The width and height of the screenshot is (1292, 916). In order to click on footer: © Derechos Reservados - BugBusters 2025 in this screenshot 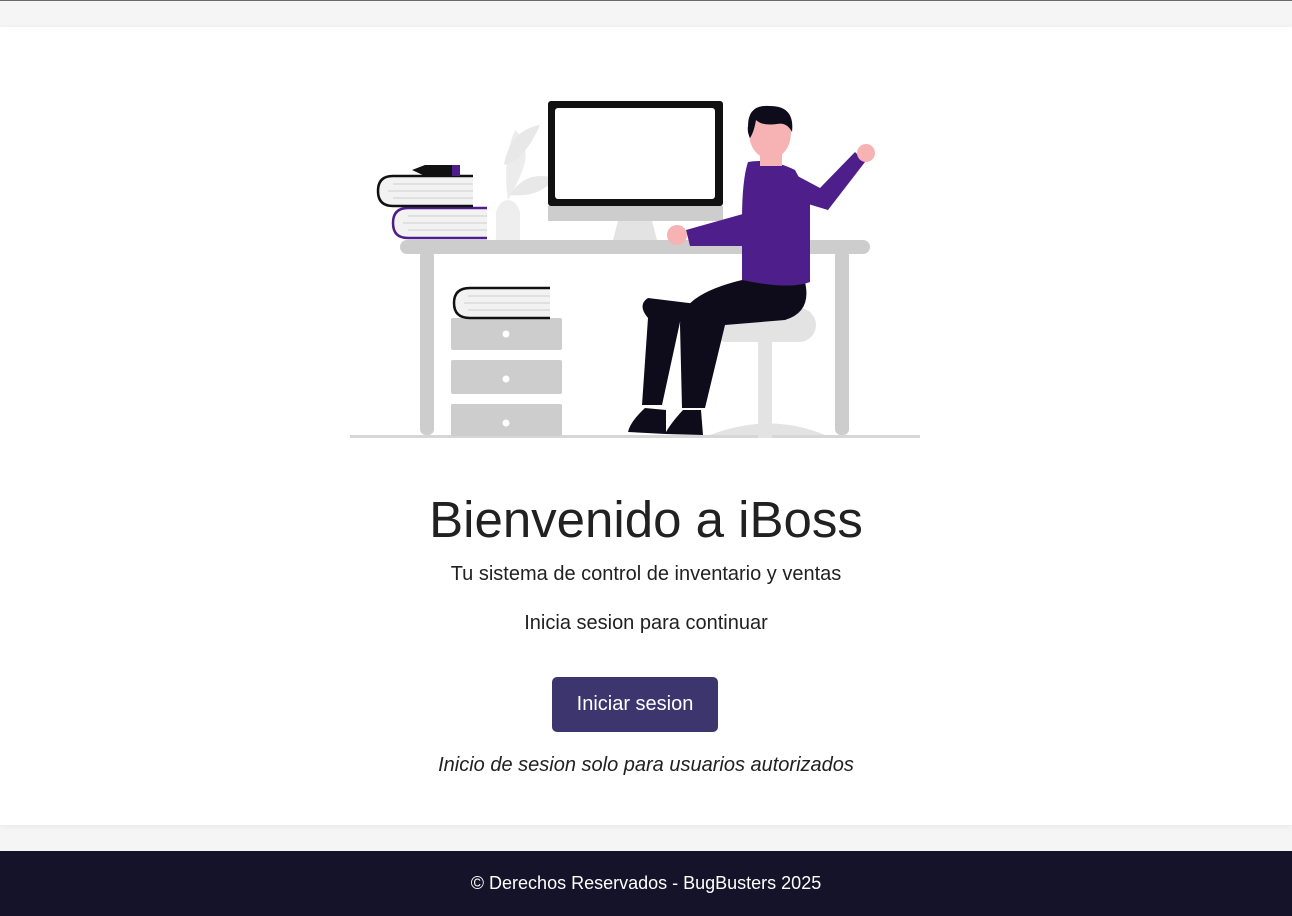, I will do `click(646, 883)`.